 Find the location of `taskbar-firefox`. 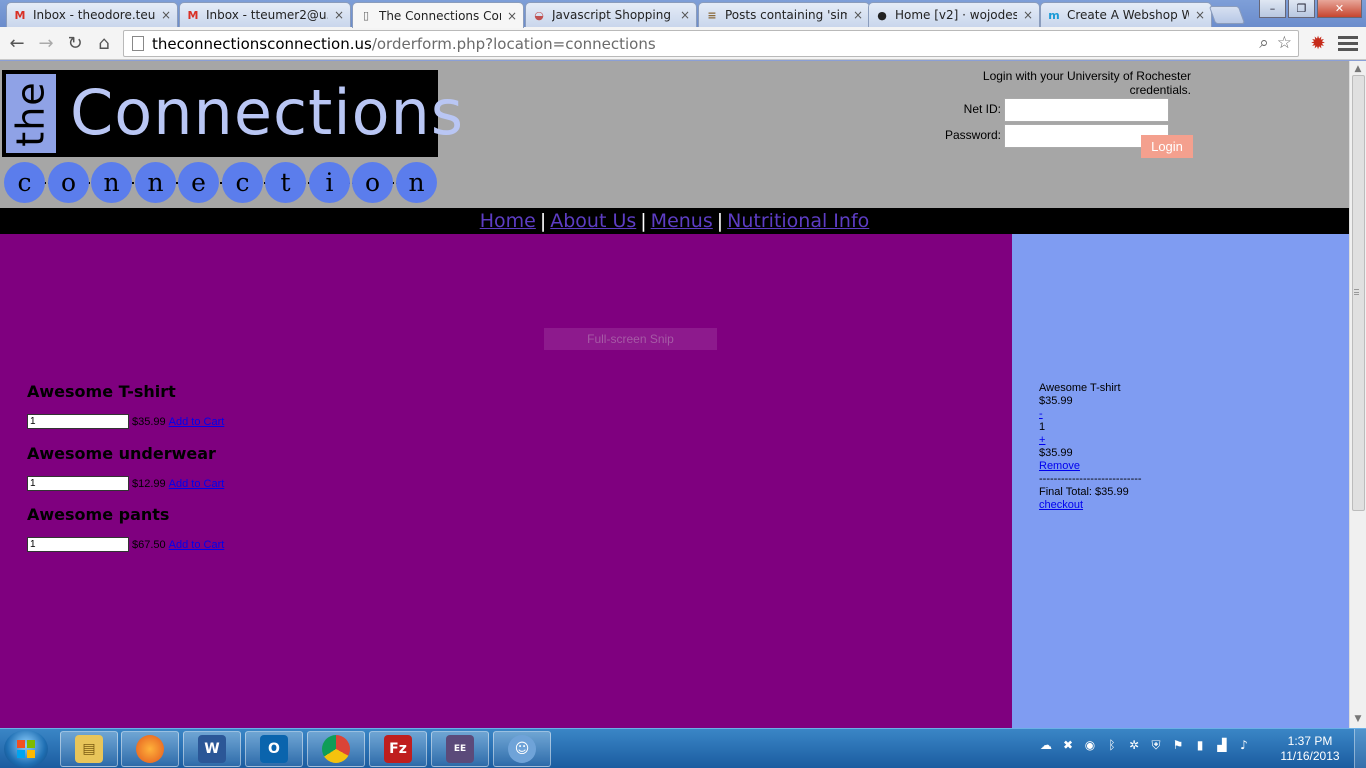

taskbar-firefox is located at coordinates (150, 749).